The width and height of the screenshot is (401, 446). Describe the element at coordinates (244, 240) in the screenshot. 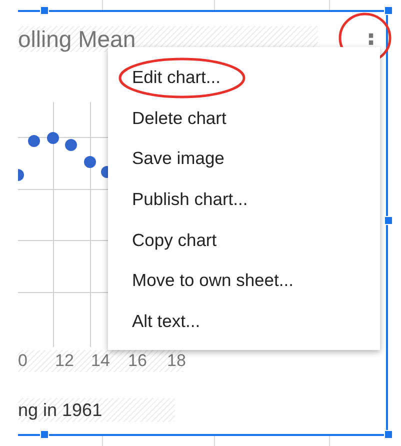

I see `menu-item: Copy chart` at that location.